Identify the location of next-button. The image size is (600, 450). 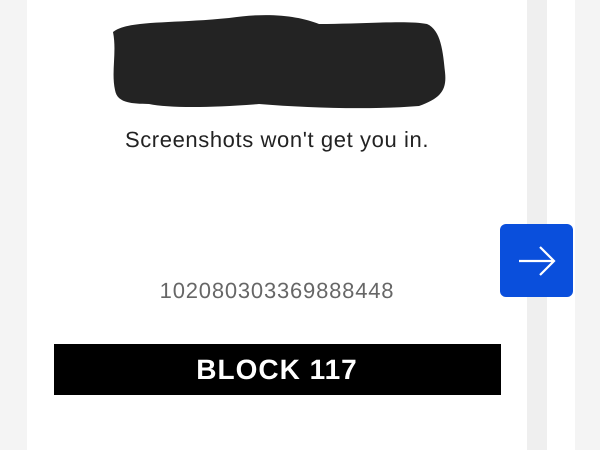
(536, 260).